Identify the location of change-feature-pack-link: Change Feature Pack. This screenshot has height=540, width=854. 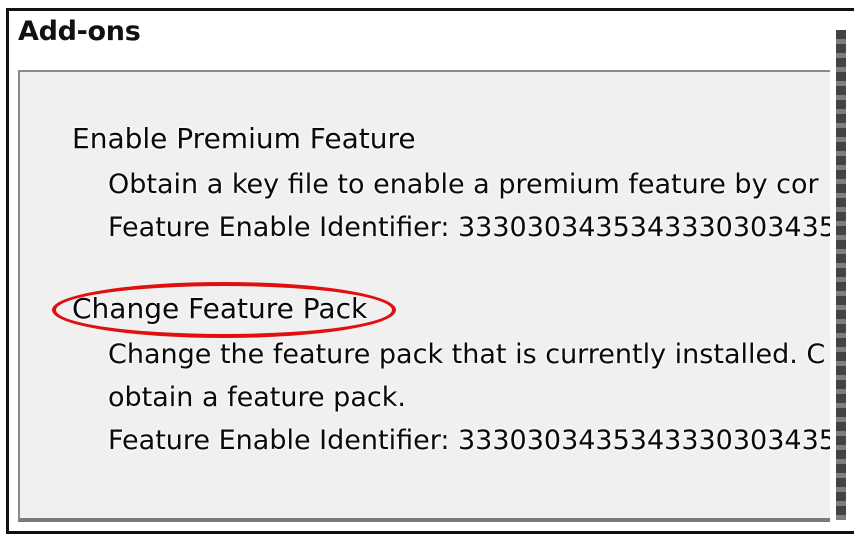
(219, 308).